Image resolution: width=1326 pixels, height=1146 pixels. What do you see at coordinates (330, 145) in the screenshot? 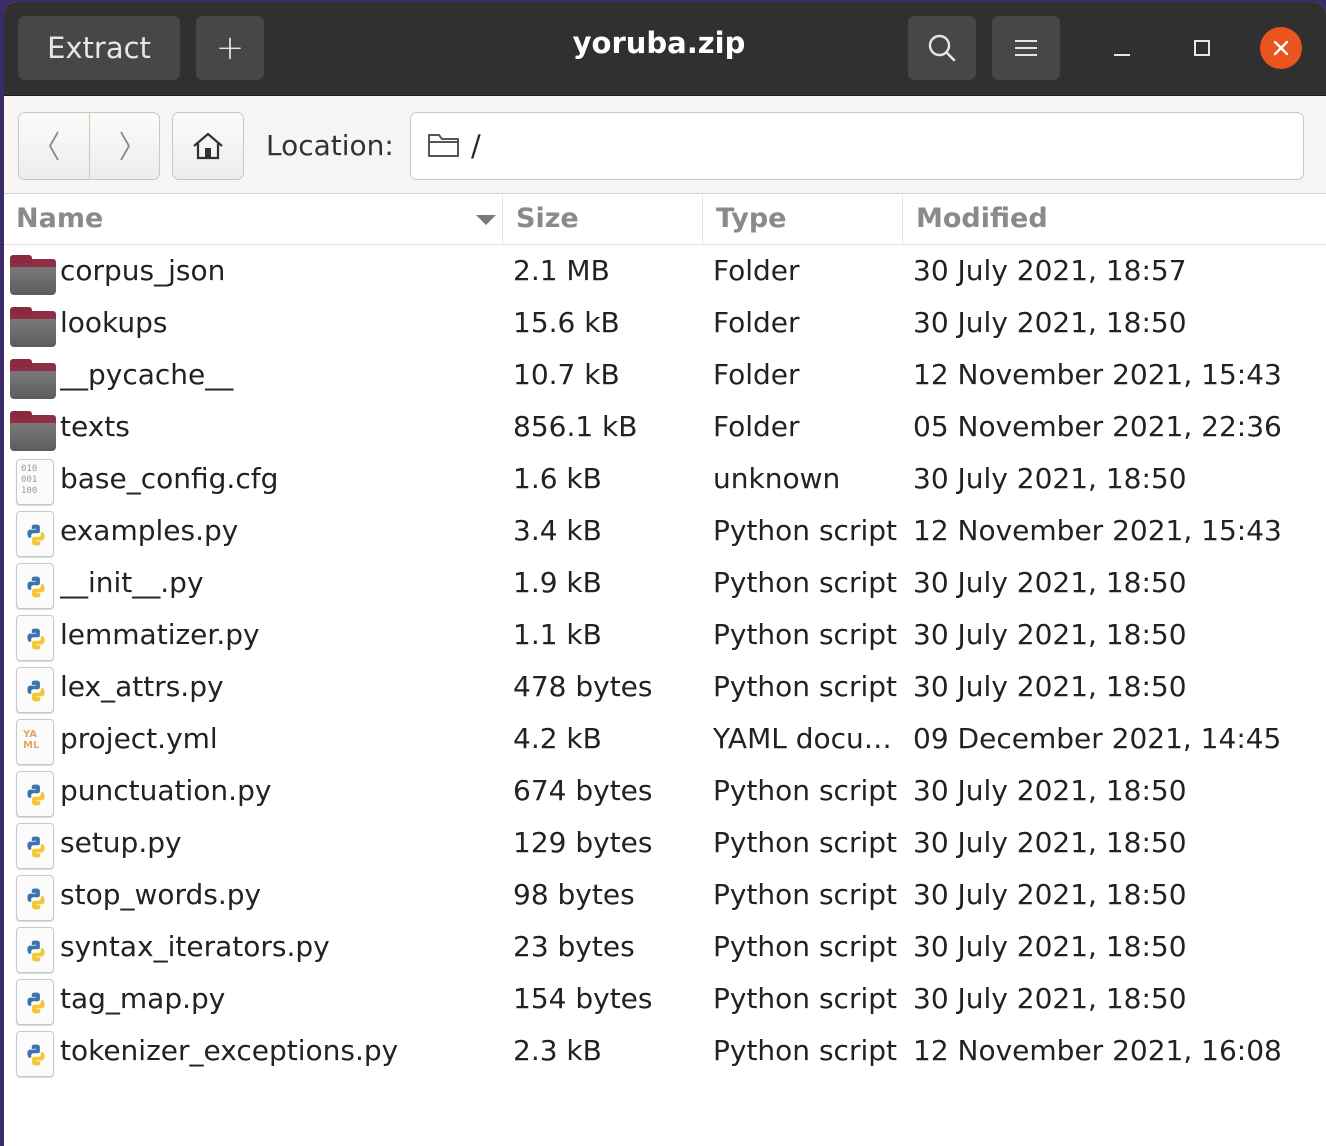
I see `location-label: Location:` at bounding box center [330, 145].